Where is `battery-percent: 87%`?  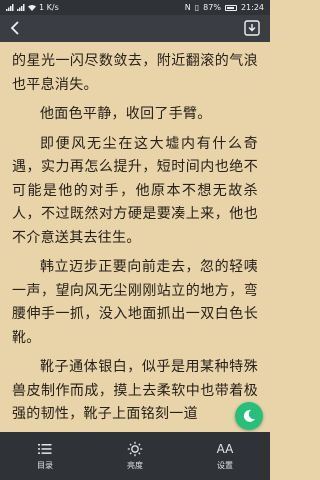
battery-percent: 87% is located at coordinates (212, 7).